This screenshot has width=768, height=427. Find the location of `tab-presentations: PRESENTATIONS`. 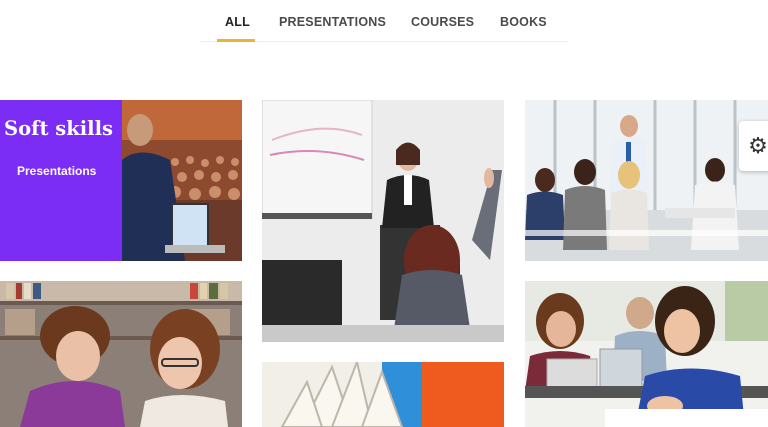

tab-presentations: PRESENTATIONS is located at coordinates (332, 22).